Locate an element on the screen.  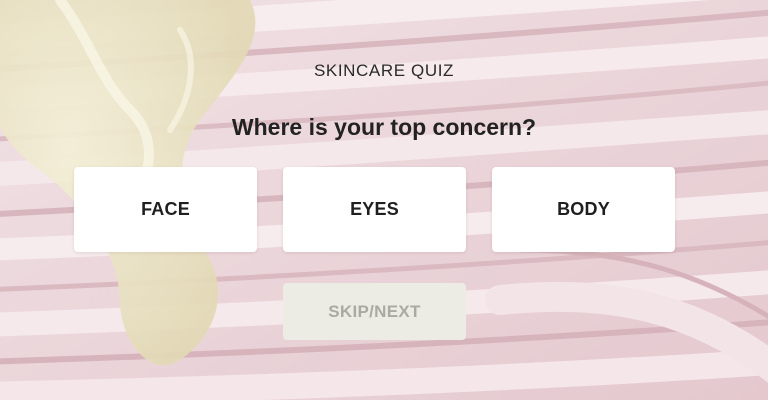
option-body-label: BODY is located at coordinates (583, 209).